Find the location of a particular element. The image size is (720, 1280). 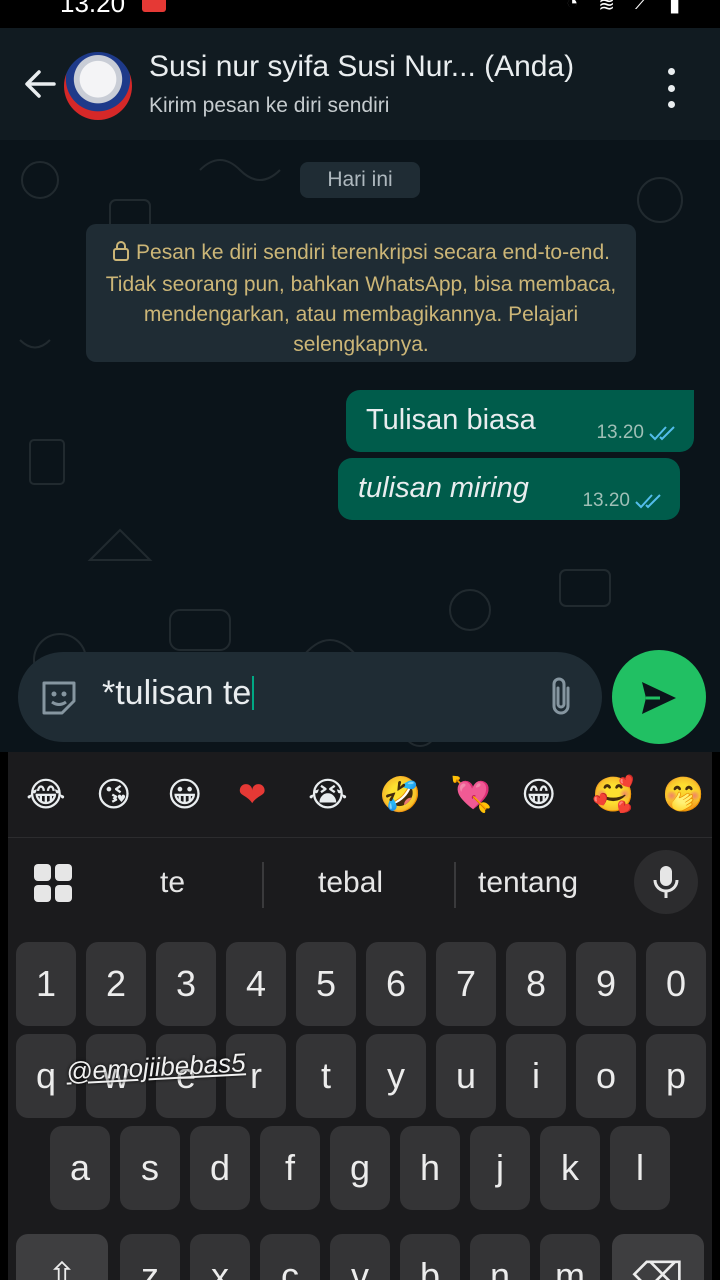

wifi-icon: ≋ is located at coordinates (606, 8).